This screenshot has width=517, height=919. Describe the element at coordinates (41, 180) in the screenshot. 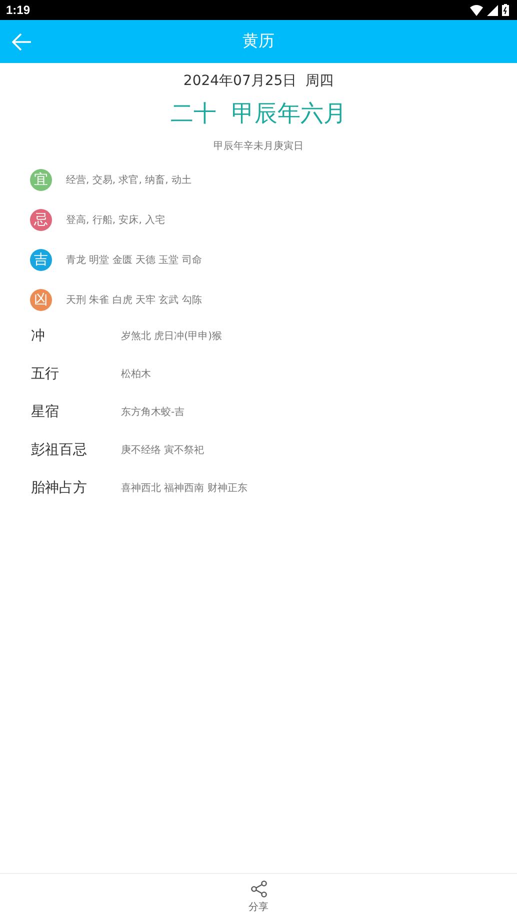

I see `category-badge: 宜` at that location.